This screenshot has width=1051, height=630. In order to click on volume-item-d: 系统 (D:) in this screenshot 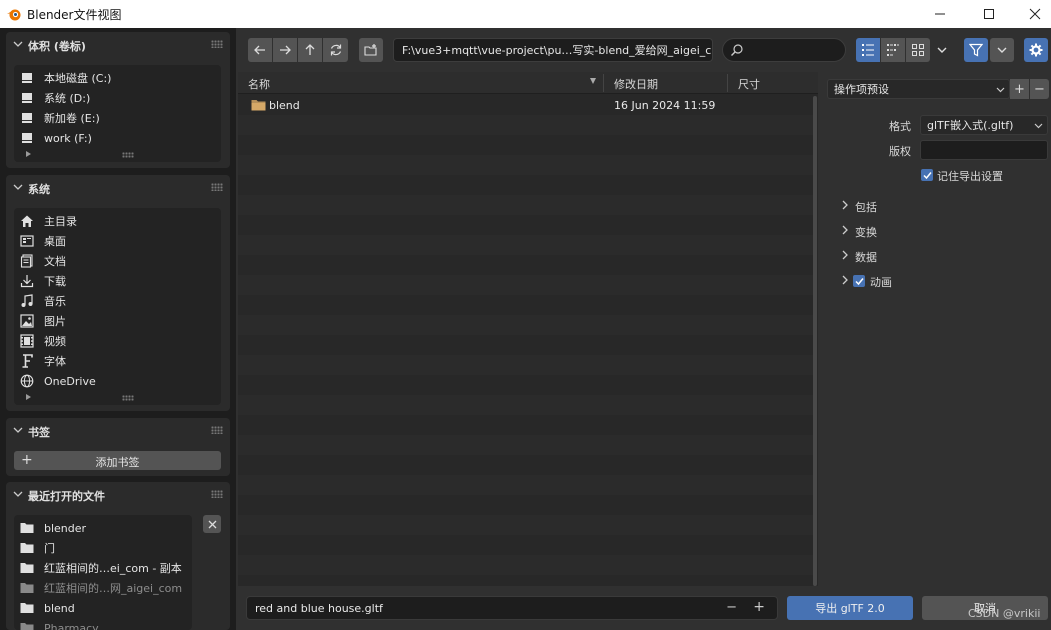, I will do `click(55, 98)`.